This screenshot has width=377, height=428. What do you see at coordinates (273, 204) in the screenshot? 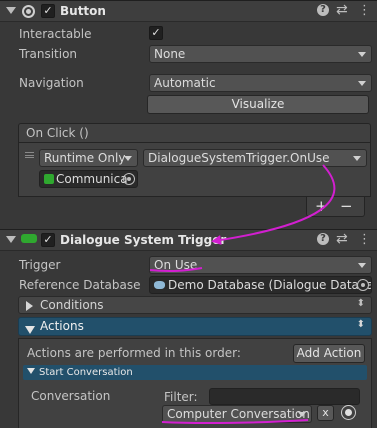
I see `annotation-arrow` at bounding box center [273, 204].